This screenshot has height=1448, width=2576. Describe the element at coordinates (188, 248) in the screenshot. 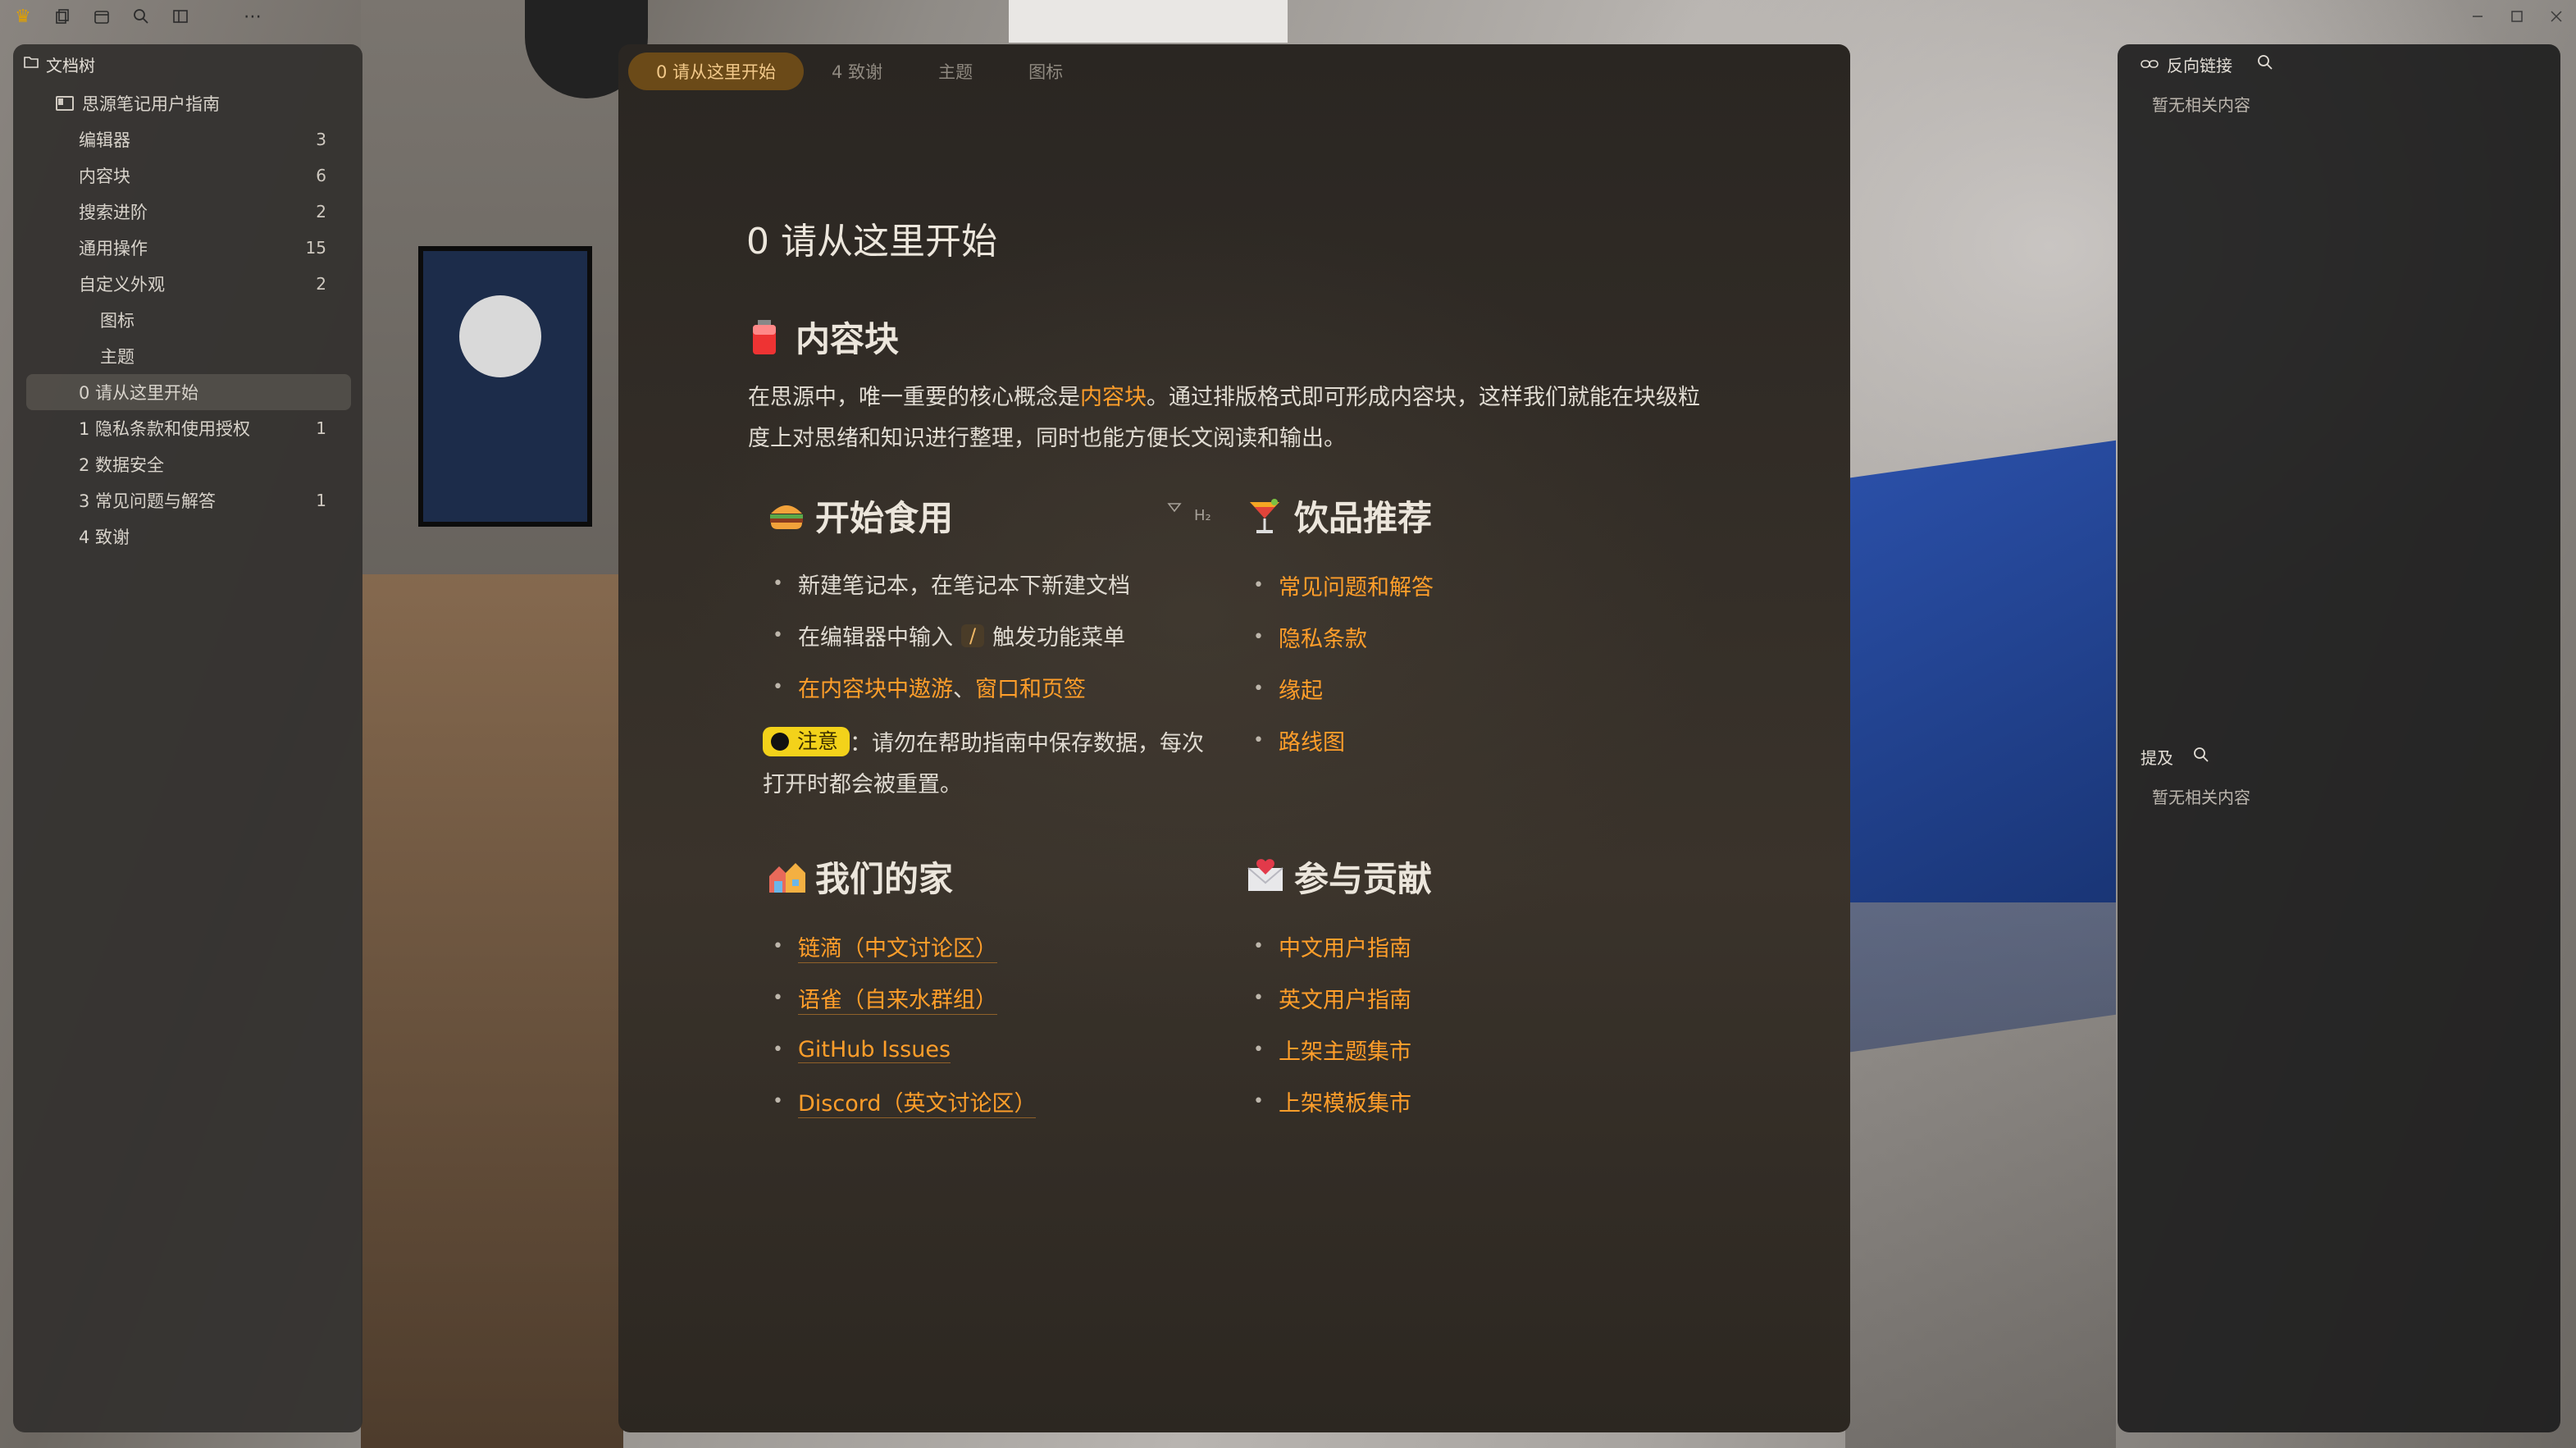

I see `tree-item-general: 通用操作 15` at that location.